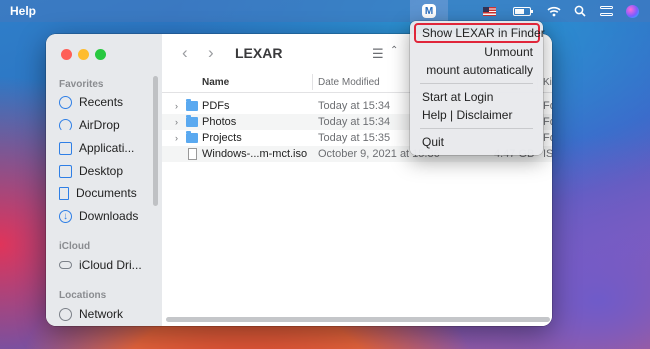  I want to click on help-menu: Help, so click(23, 11).